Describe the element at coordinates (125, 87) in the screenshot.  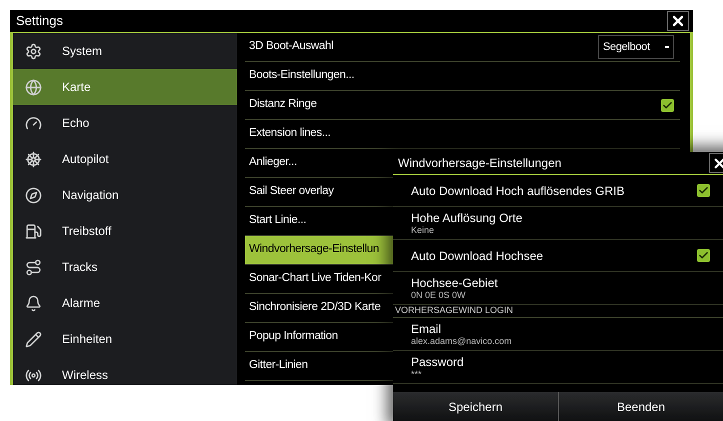
I see `sidebar-item: Karte` at that location.